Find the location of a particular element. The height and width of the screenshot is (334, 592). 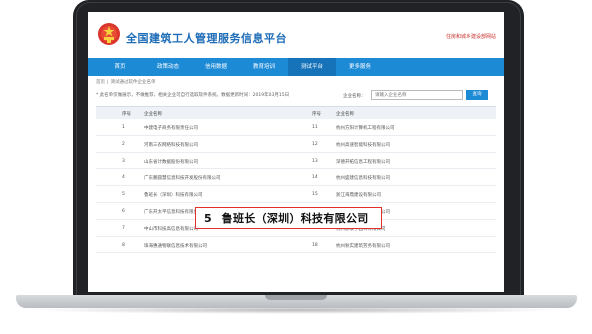

company-name-left: 山东省计数据股份有限公司 is located at coordinates (171, 162).